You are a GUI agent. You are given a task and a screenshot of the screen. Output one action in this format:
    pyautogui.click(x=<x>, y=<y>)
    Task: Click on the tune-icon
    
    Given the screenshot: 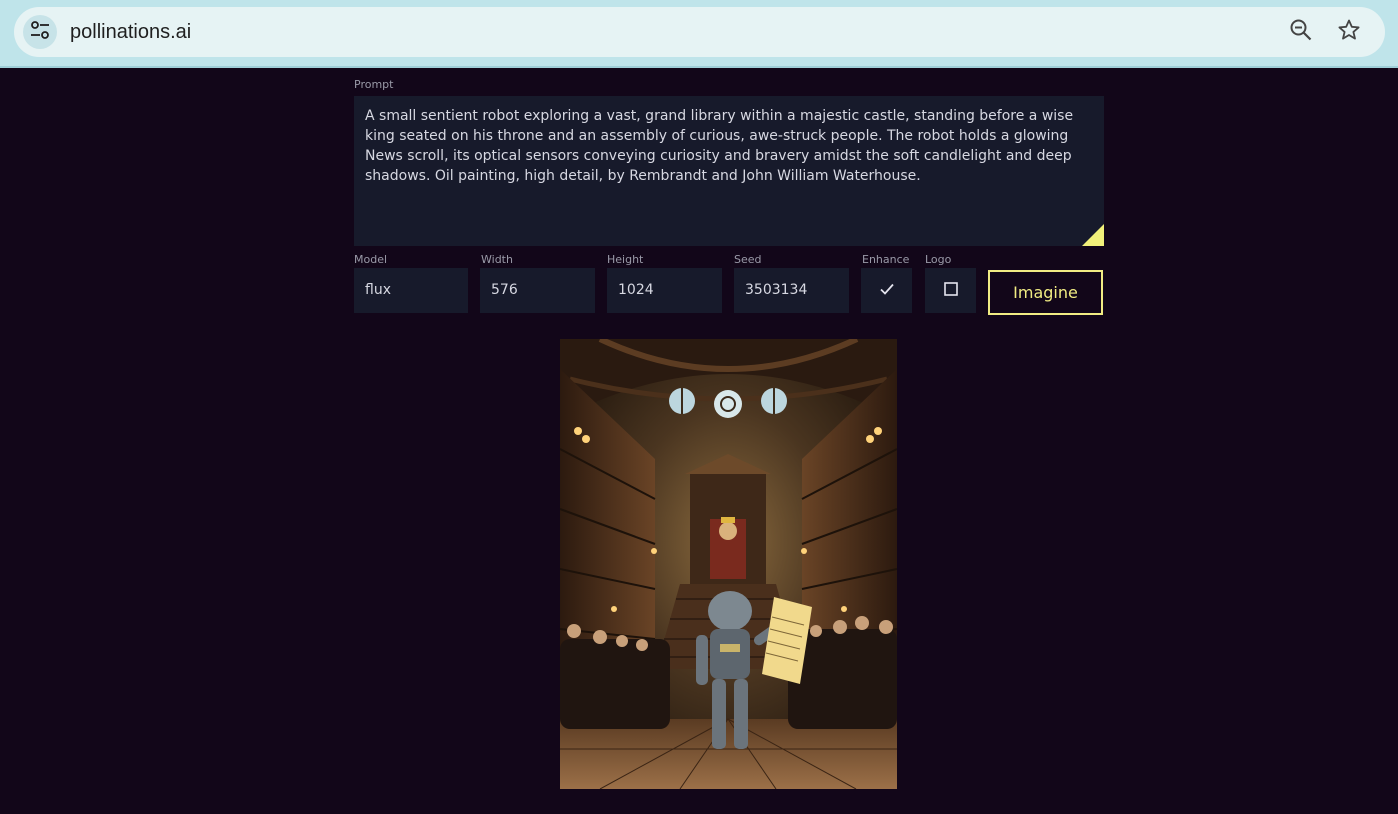 What is the action you would take?
    pyautogui.click(x=40, y=32)
    